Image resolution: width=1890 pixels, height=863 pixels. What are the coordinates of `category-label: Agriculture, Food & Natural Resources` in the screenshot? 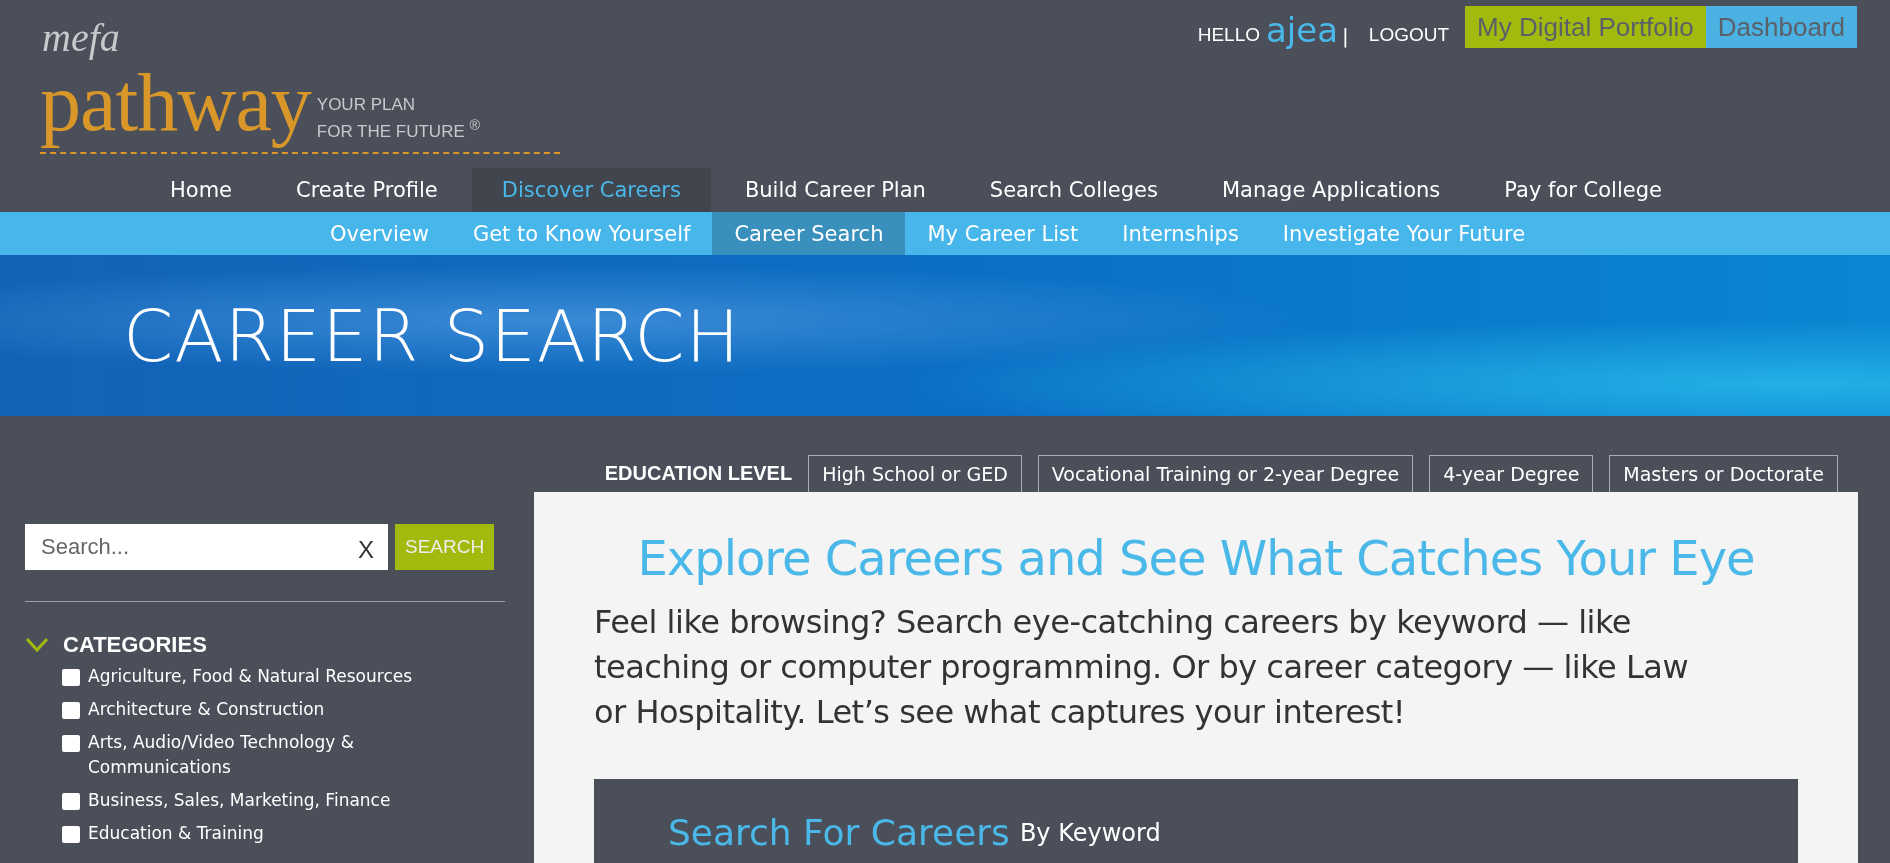 It's located at (251, 676).